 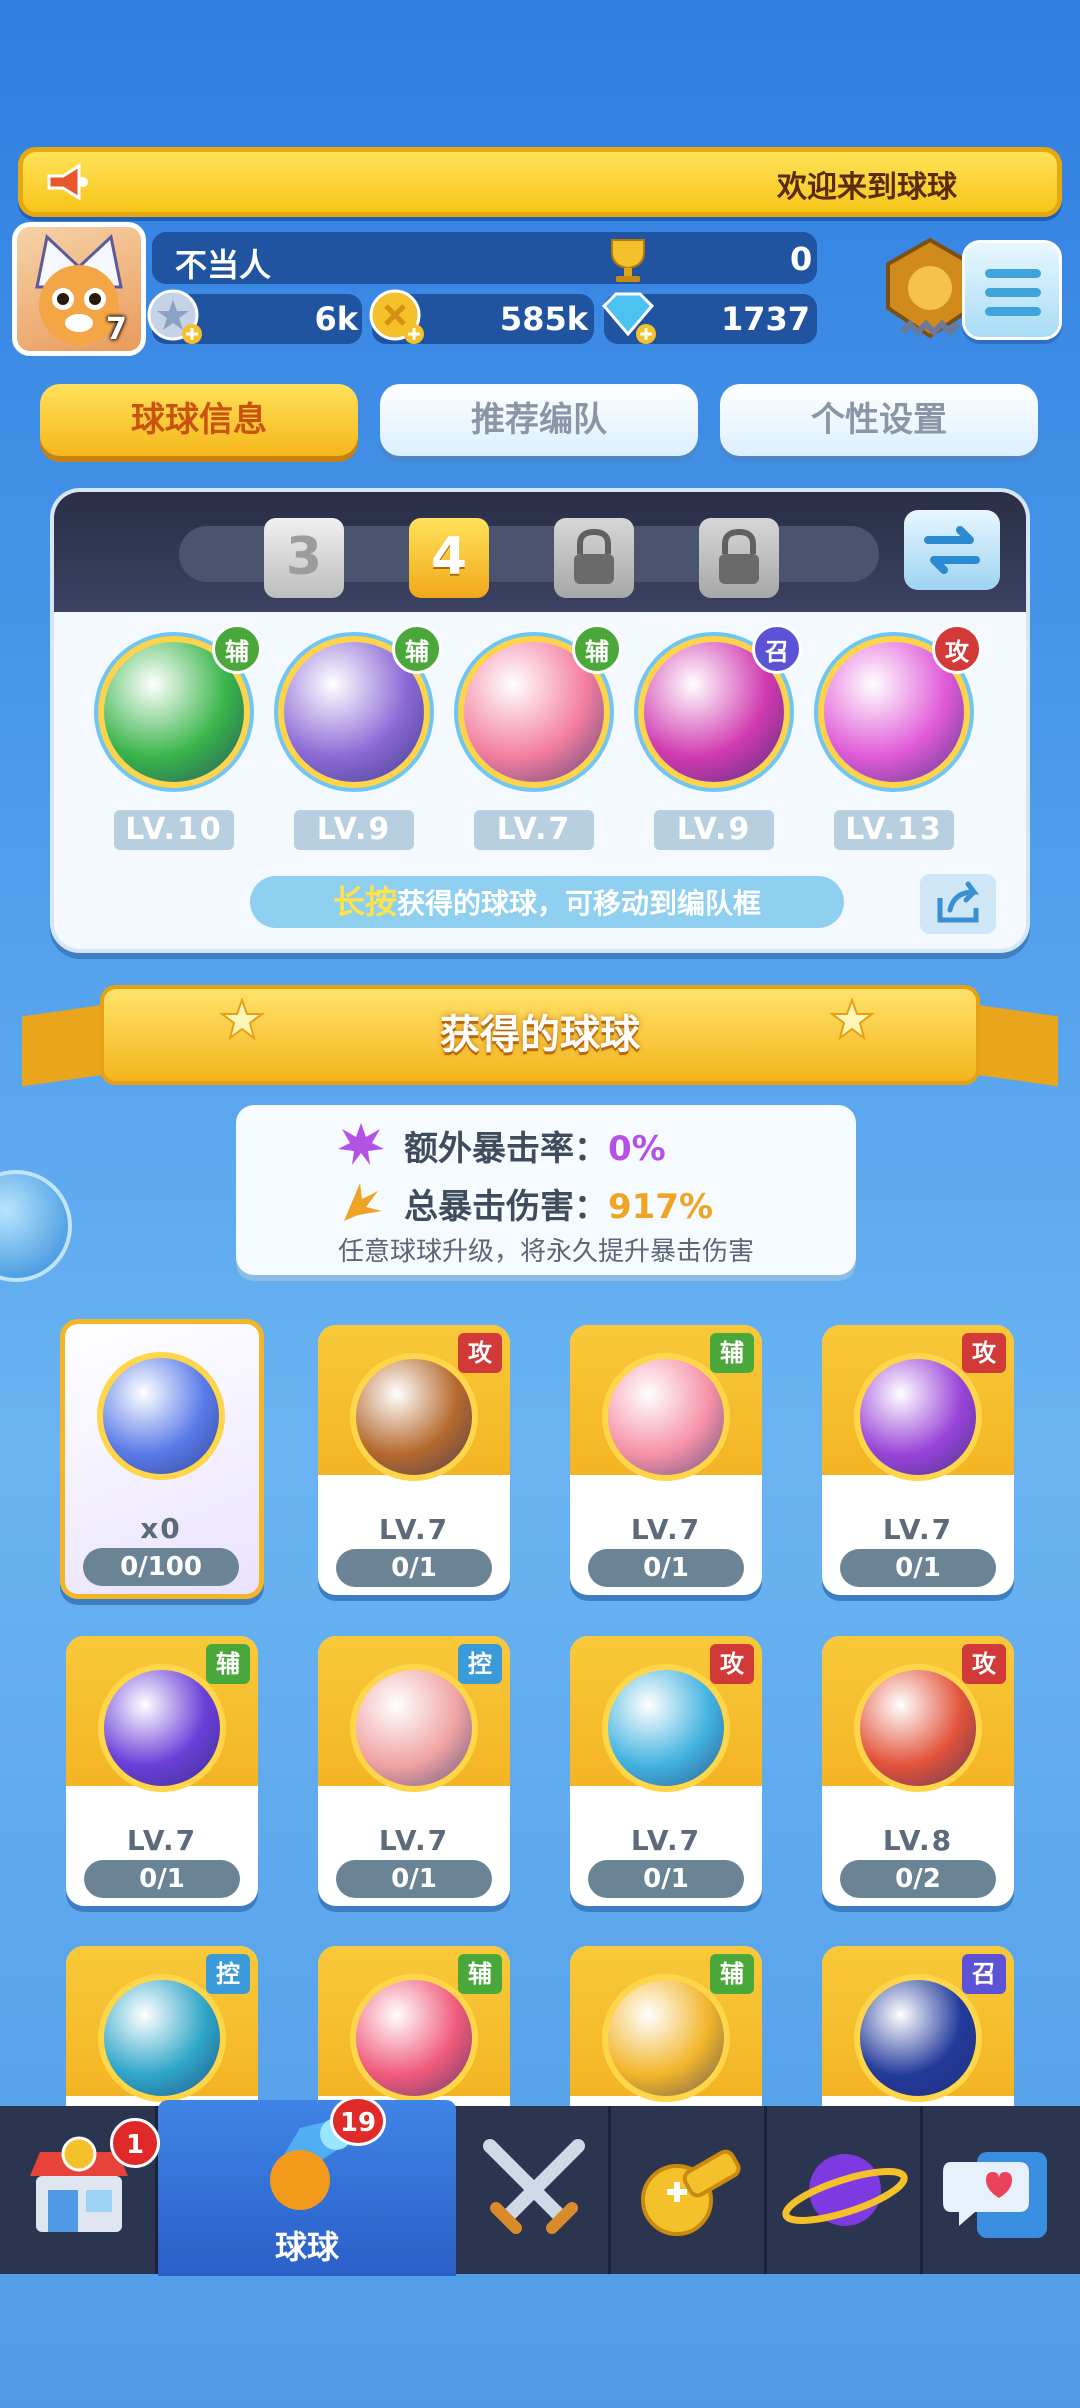 What do you see at coordinates (364, 902) in the screenshot?
I see `hint-highlight: 长按` at bounding box center [364, 902].